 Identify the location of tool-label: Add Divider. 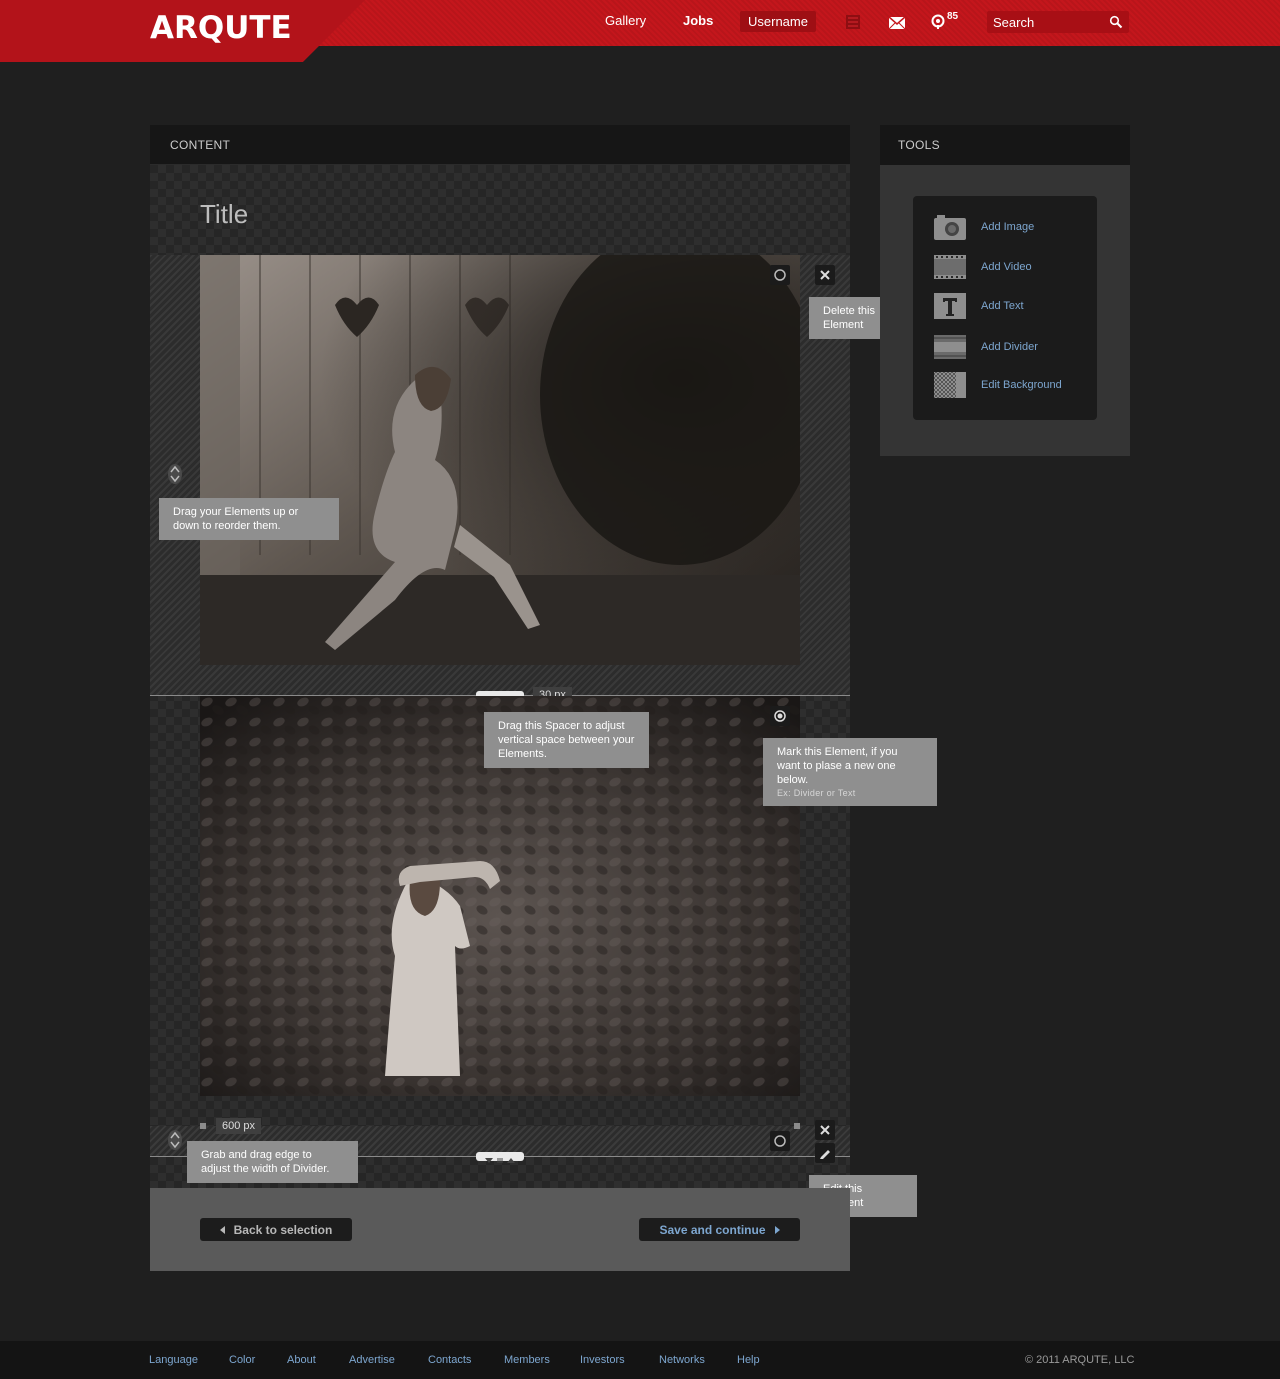
(1009, 347).